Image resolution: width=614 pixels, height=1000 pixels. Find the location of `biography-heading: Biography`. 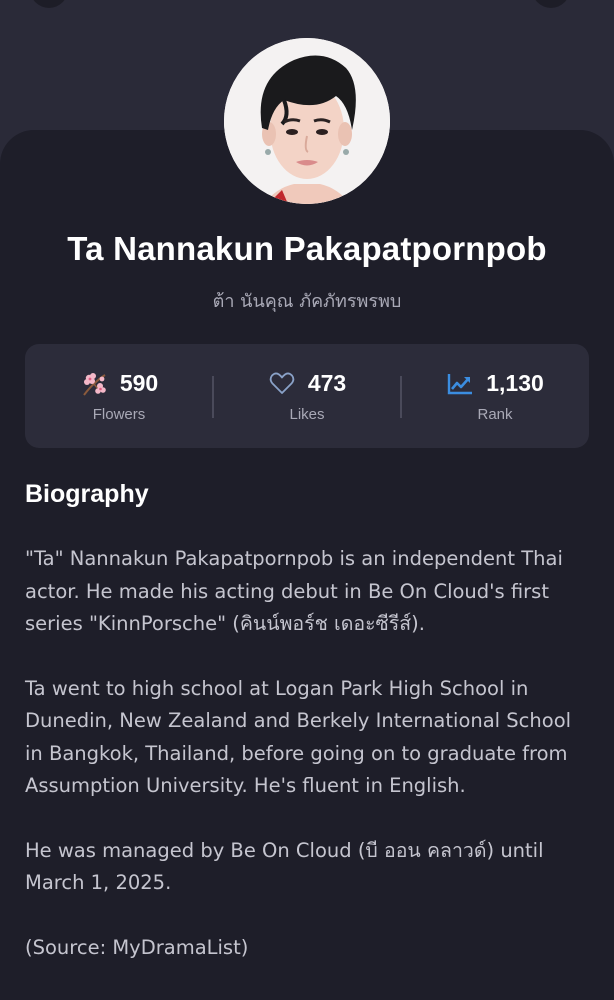

biography-heading: Biography is located at coordinates (87, 494).